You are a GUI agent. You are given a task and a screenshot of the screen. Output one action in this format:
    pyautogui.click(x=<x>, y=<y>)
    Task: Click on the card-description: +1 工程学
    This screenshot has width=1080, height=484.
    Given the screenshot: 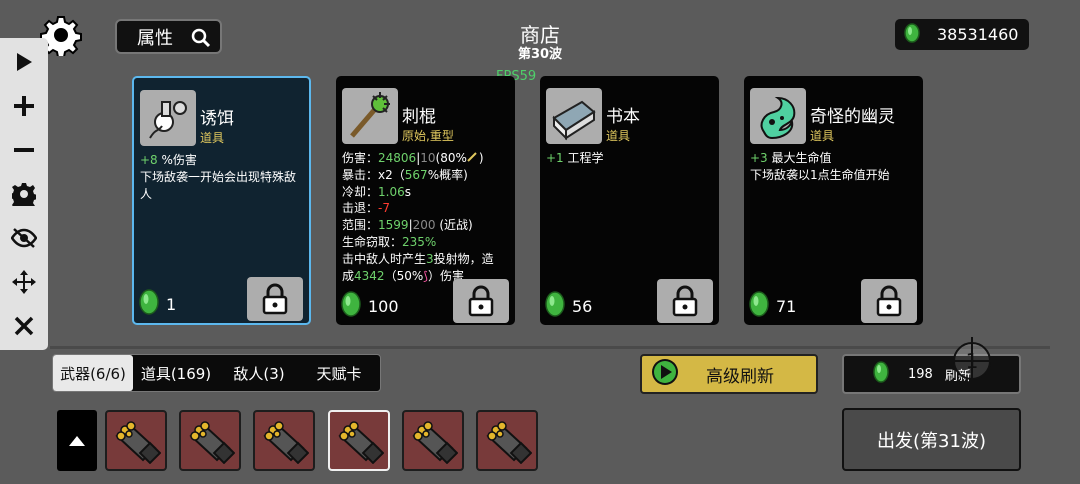 What is the action you would take?
    pyautogui.click(x=575, y=158)
    